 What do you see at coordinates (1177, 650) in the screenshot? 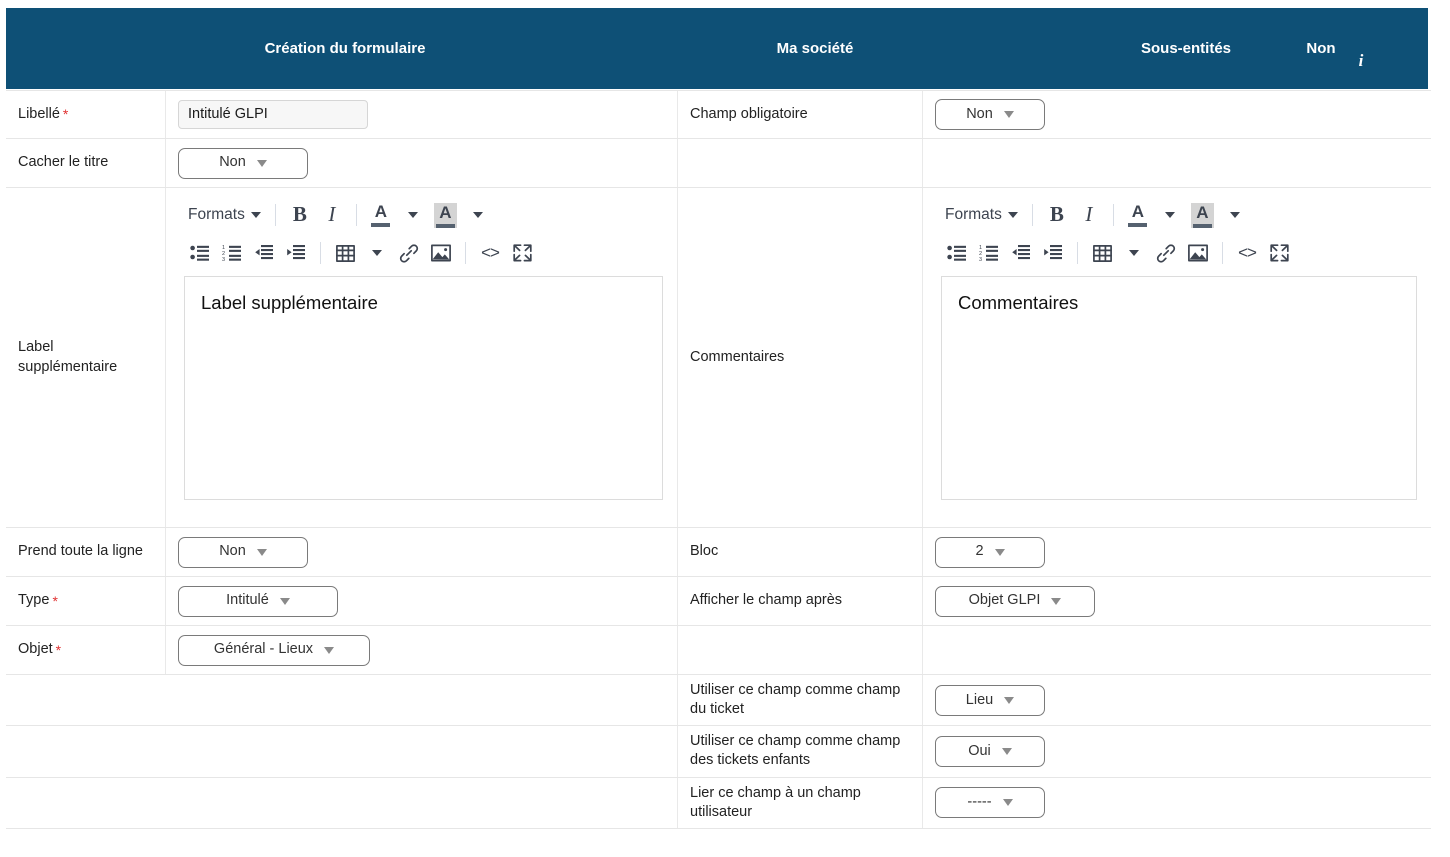
I see `field-value-right` at bounding box center [1177, 650].